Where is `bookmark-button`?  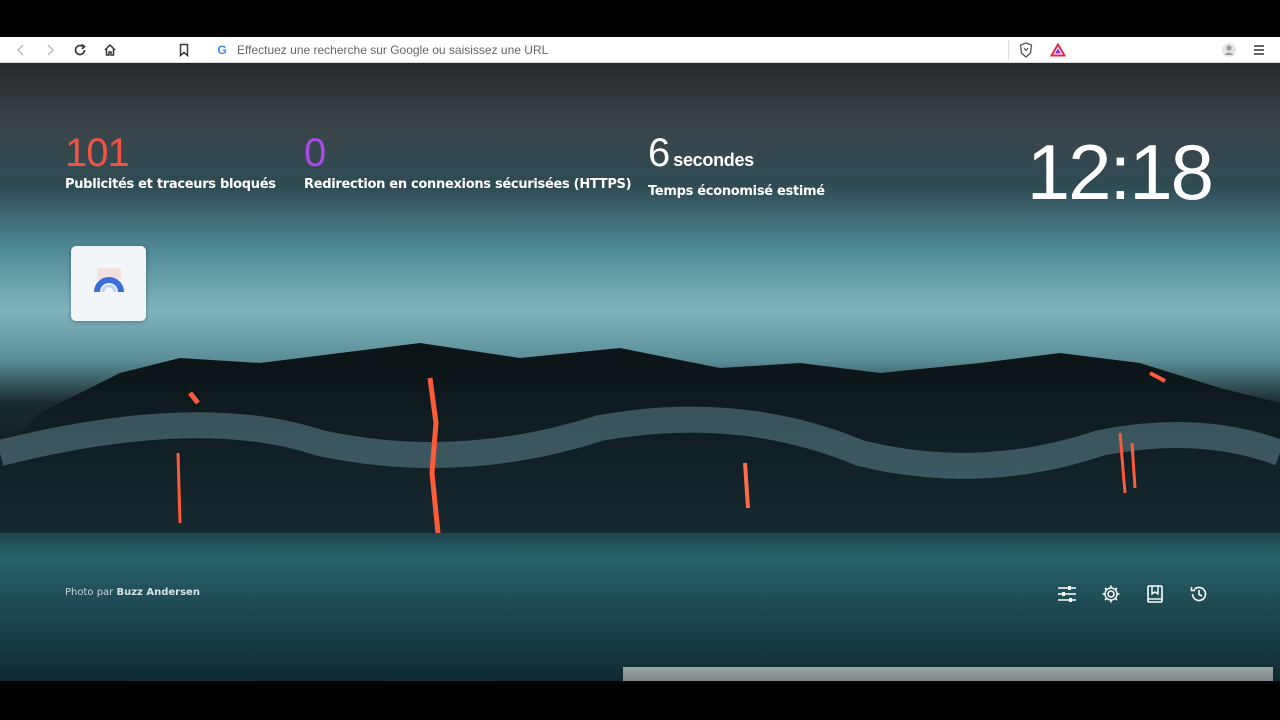 bookmark-button is located at coordinates (184, 50).